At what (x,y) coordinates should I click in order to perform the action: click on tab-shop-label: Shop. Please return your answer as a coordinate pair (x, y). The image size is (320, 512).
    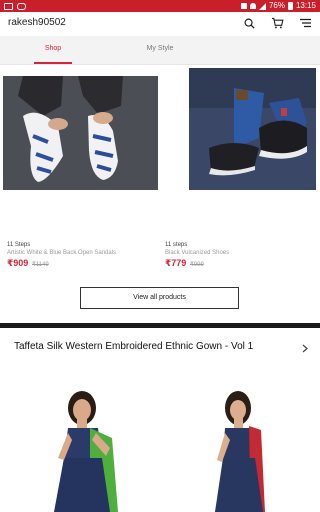
    Looking at the image, I should click on (53, 48).